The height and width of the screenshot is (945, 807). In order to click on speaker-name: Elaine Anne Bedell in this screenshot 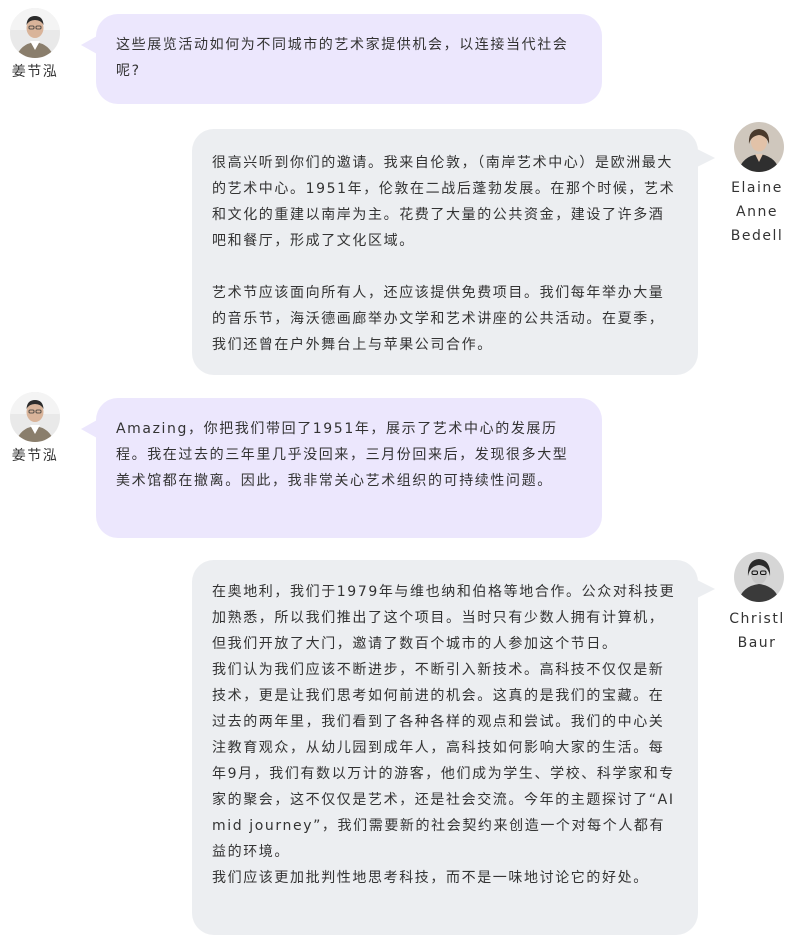, I will do `click(757, 212)`.